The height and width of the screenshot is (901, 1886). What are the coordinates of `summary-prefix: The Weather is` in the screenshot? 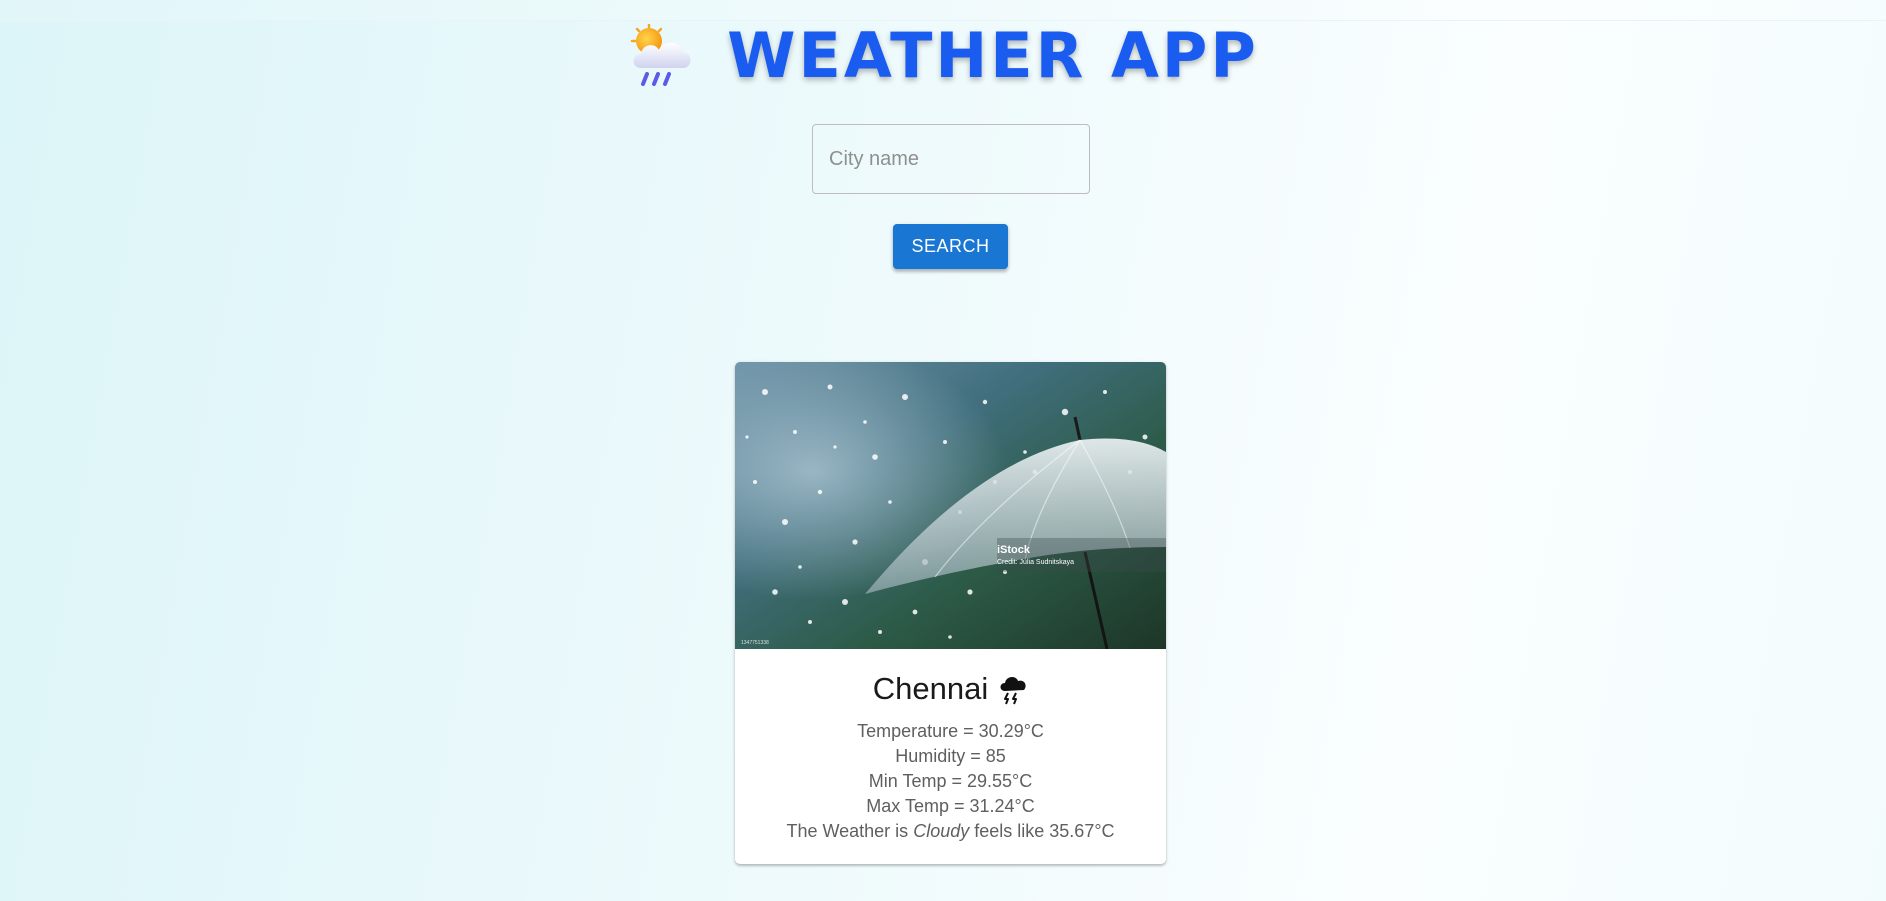 It's located at (847, 831).